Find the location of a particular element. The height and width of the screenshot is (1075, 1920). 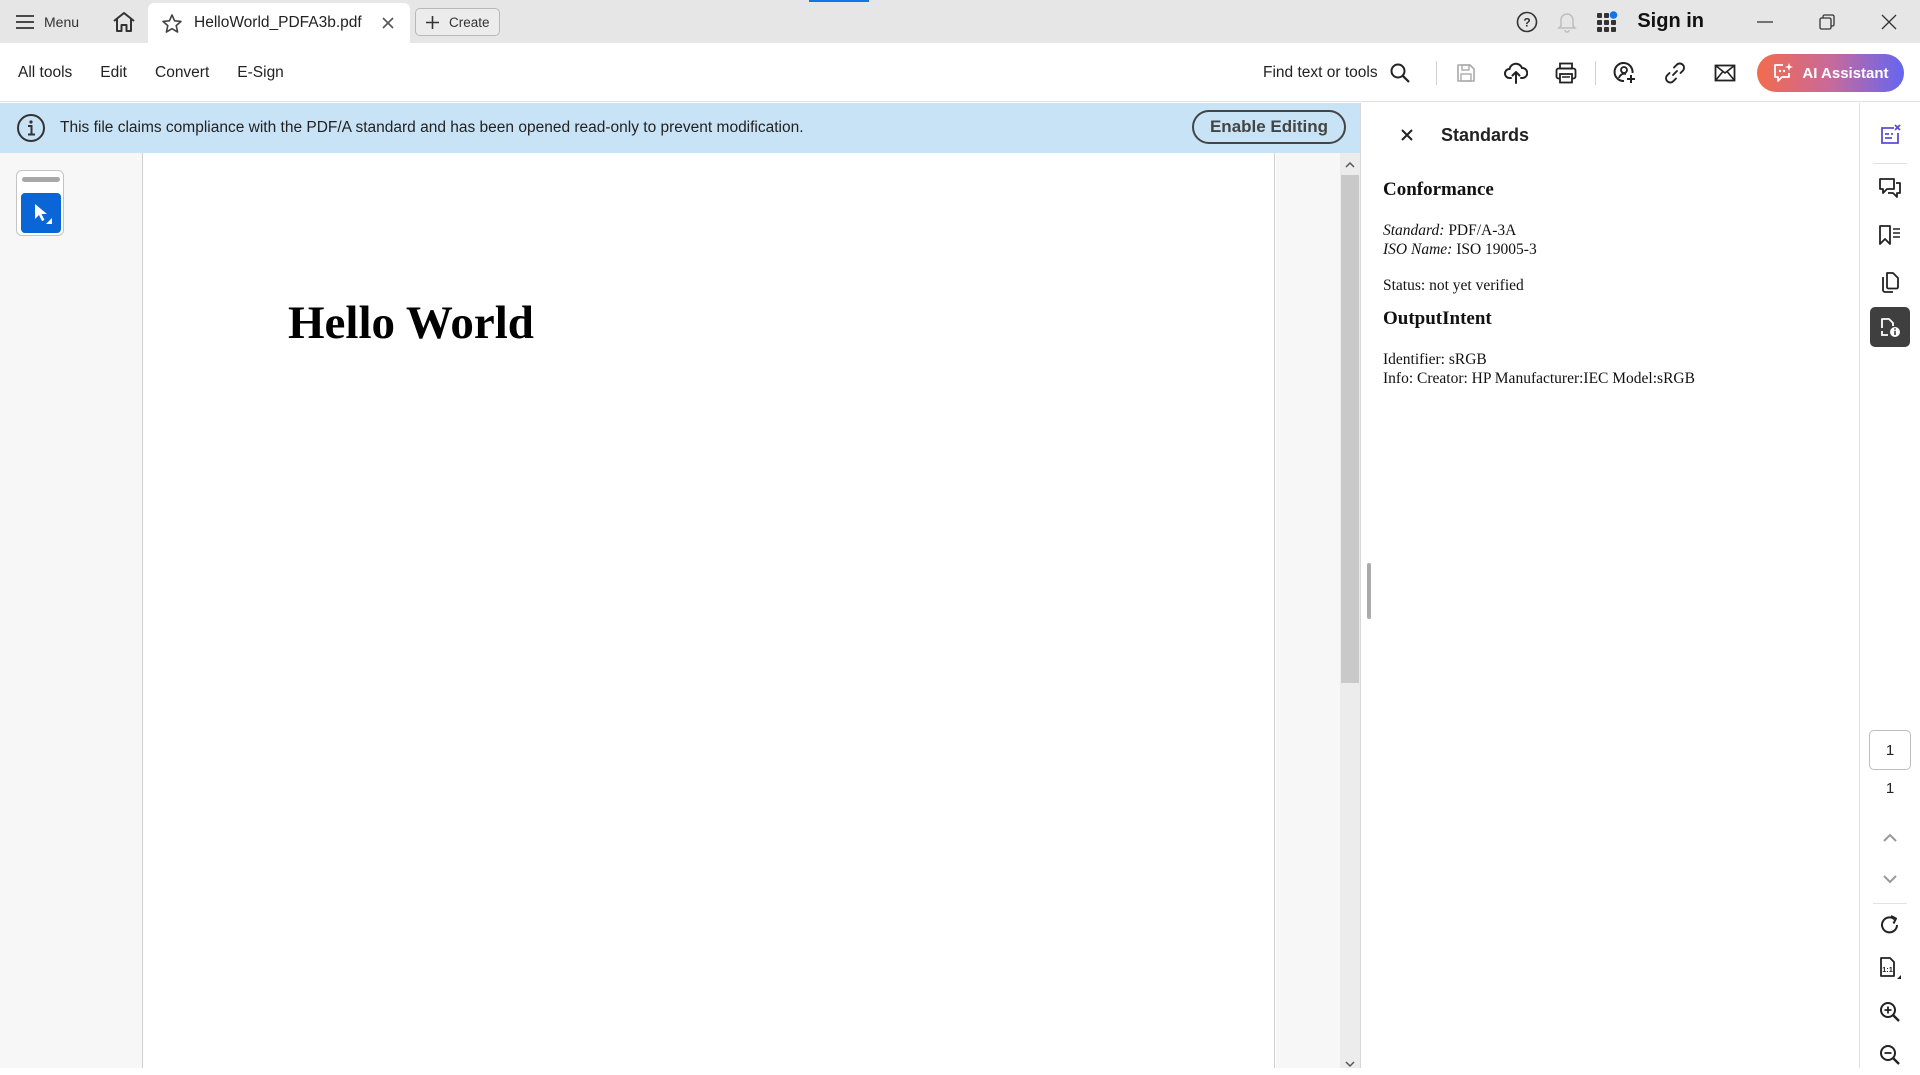

tab-title: HelloWorld_PDFA3b.pdf is located at coordinates (278, 22).